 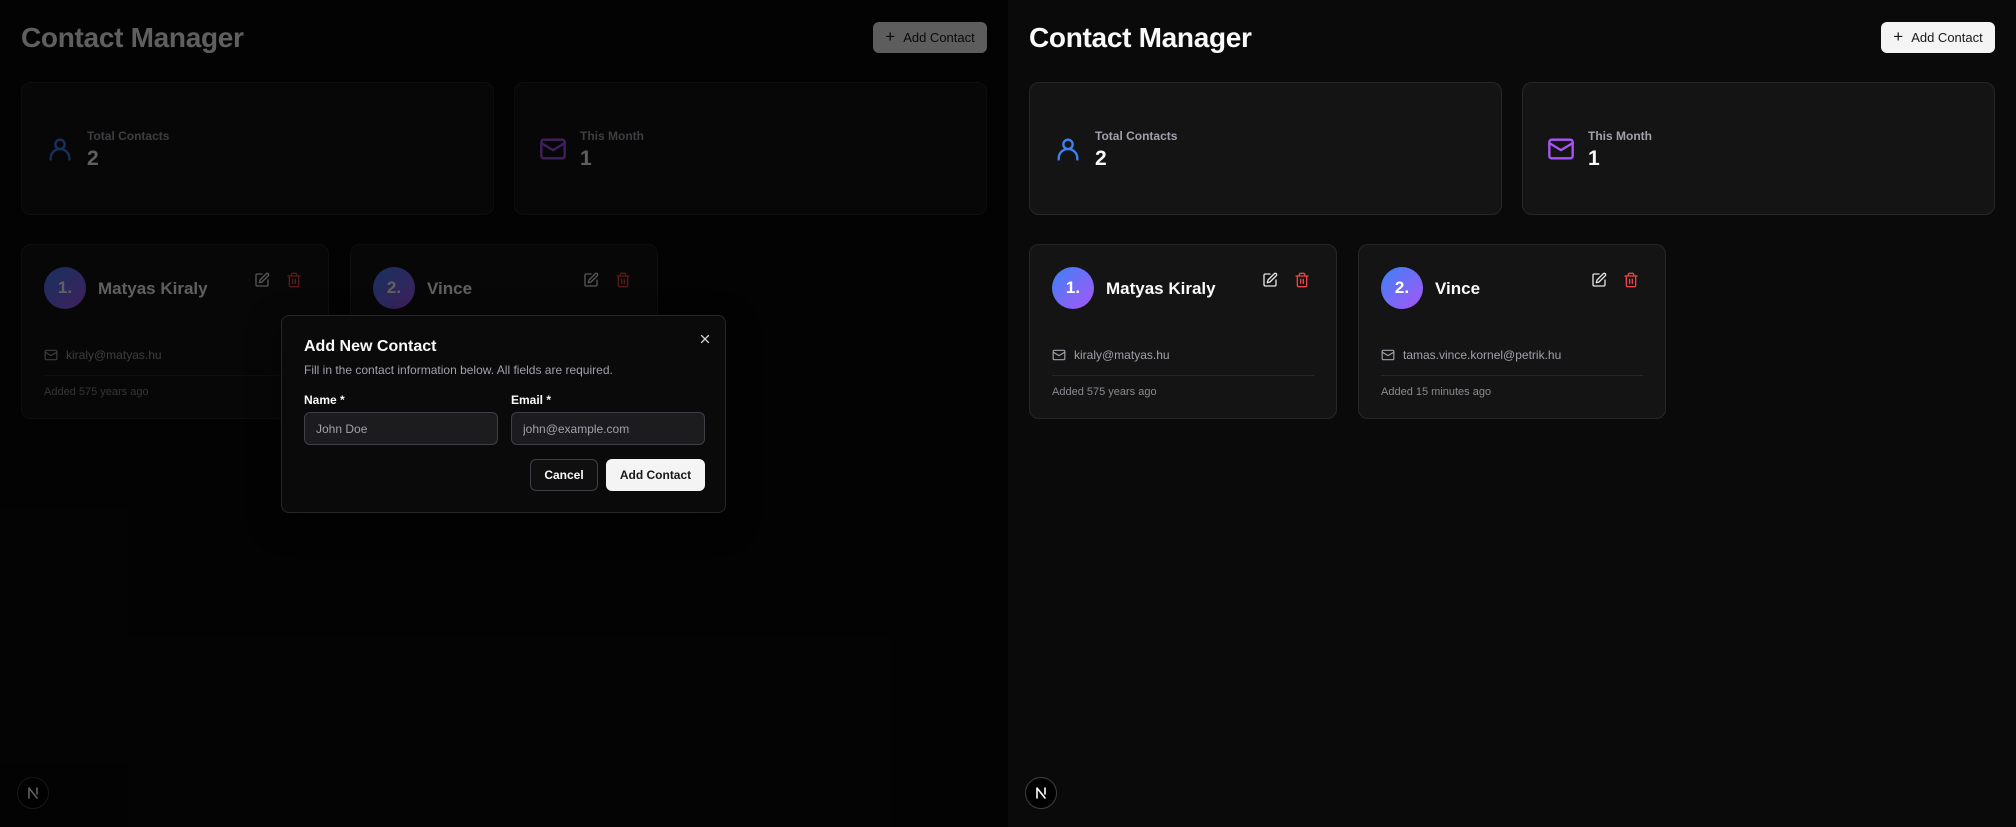 I want to click on email-label: Email *, so click(x=531, y=400).